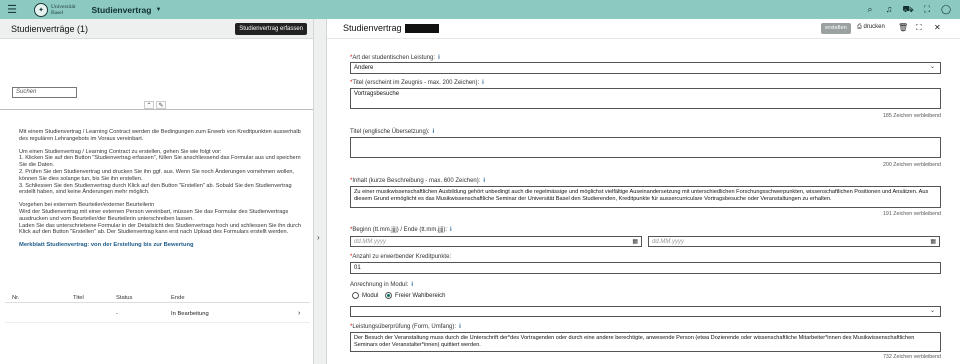 The image size is (960, 364). What do you see at coordinates (41, 9) in the screenshot?
I see `seal-icon: ✦` at bounding box center [41, 9].